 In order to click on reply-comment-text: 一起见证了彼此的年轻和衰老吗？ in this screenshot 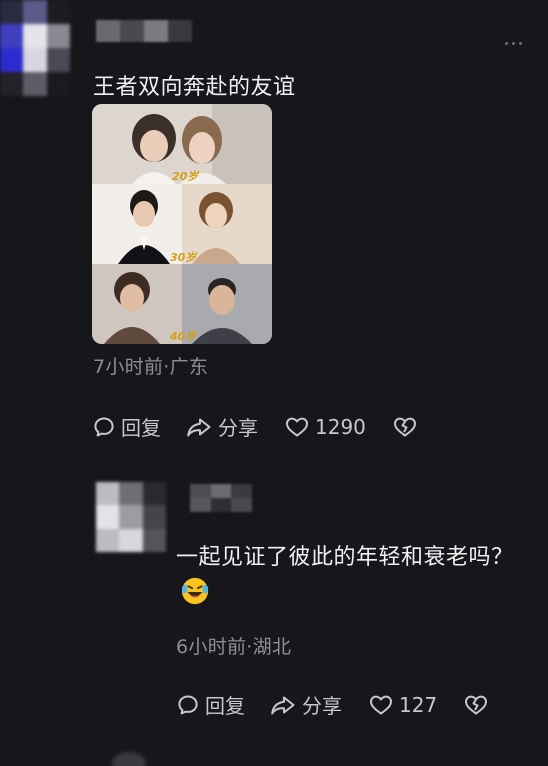, I will do `click(351, 576)`.